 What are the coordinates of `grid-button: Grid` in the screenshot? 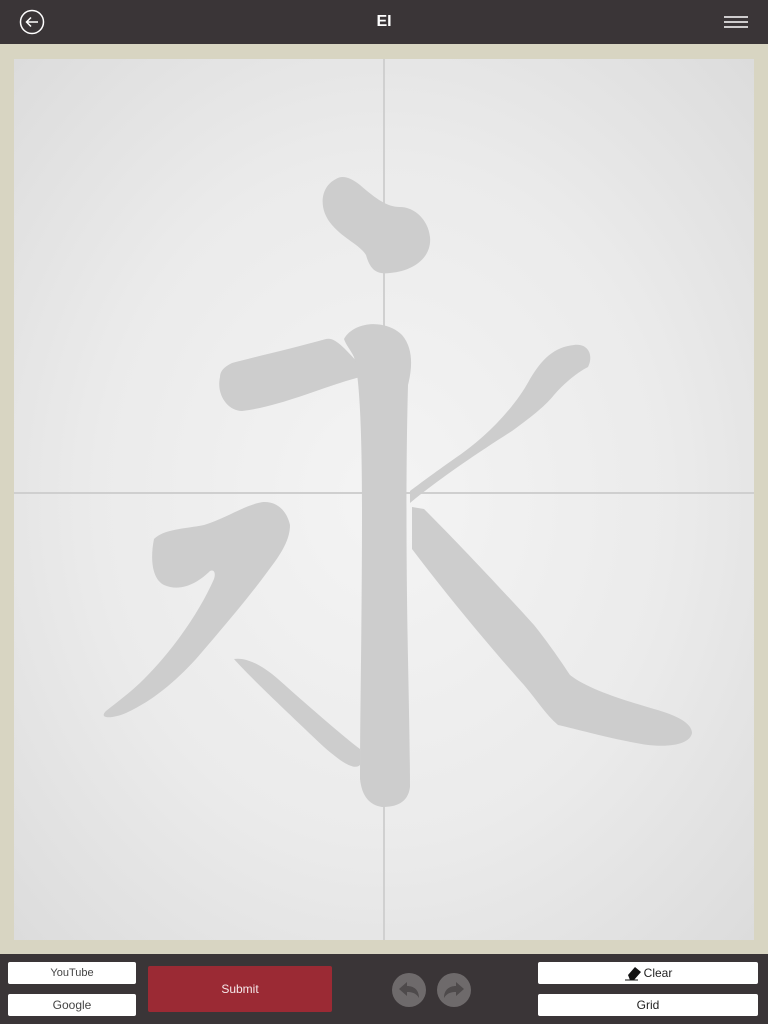 It's located at (648, 1005).